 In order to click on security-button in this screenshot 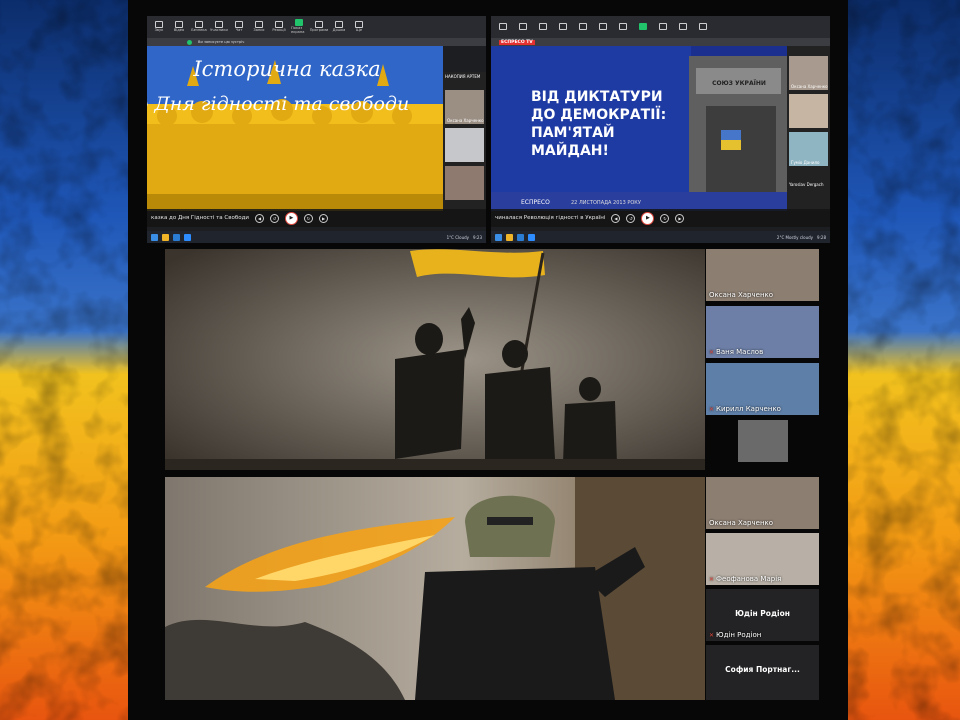, I will do `click(543, 27)`.